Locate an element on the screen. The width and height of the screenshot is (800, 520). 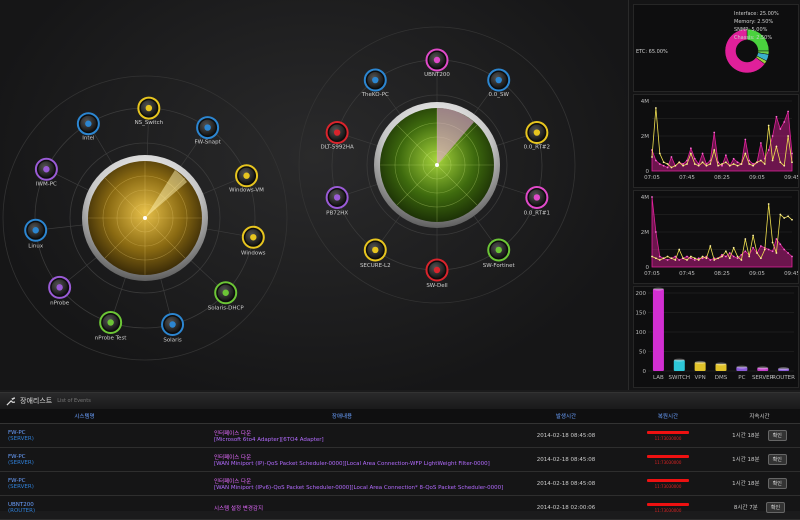
duration-text: 8시간 7분 is located at coordinates (745, 508).